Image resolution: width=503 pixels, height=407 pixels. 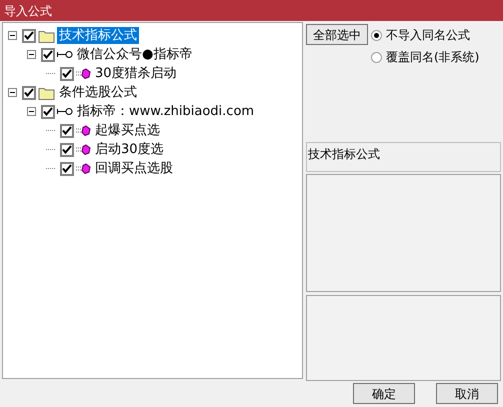 What do you see at coordinates (127, 130) in the screenshot?
I see `tree-item: 起爆买点选` at bounding box center [127, 130].